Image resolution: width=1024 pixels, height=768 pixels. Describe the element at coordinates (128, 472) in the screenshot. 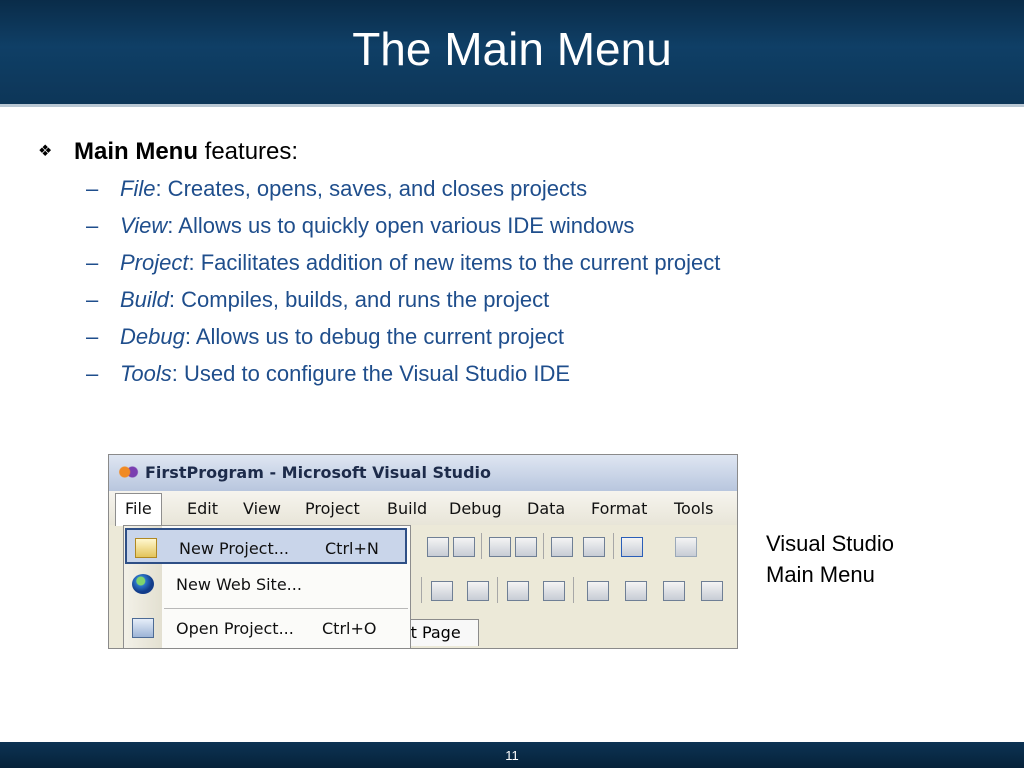

I see `visual-studio-logo-icon` at that location.